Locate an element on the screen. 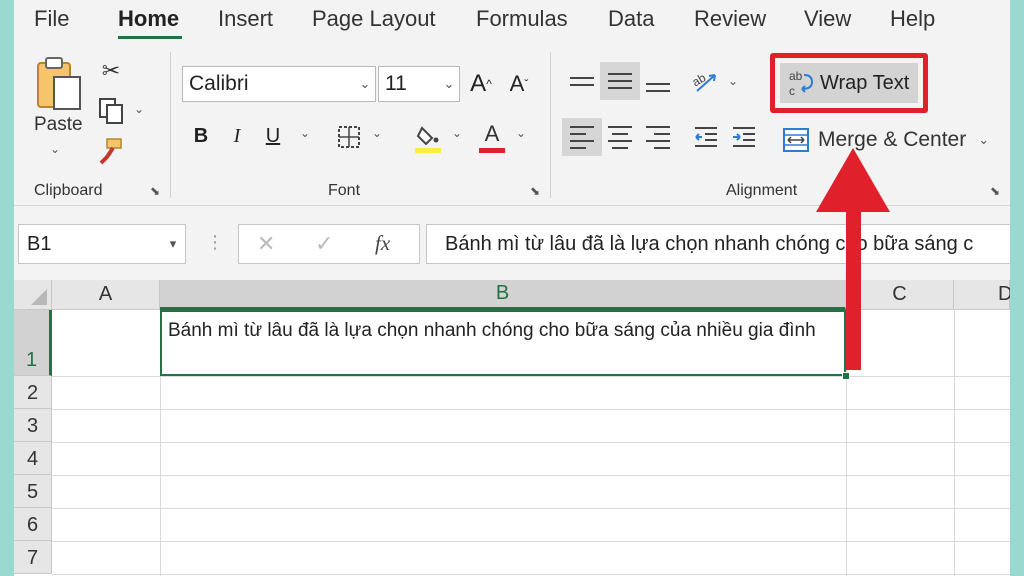  row-header-5: 5 is located at coordinates (33, 491).